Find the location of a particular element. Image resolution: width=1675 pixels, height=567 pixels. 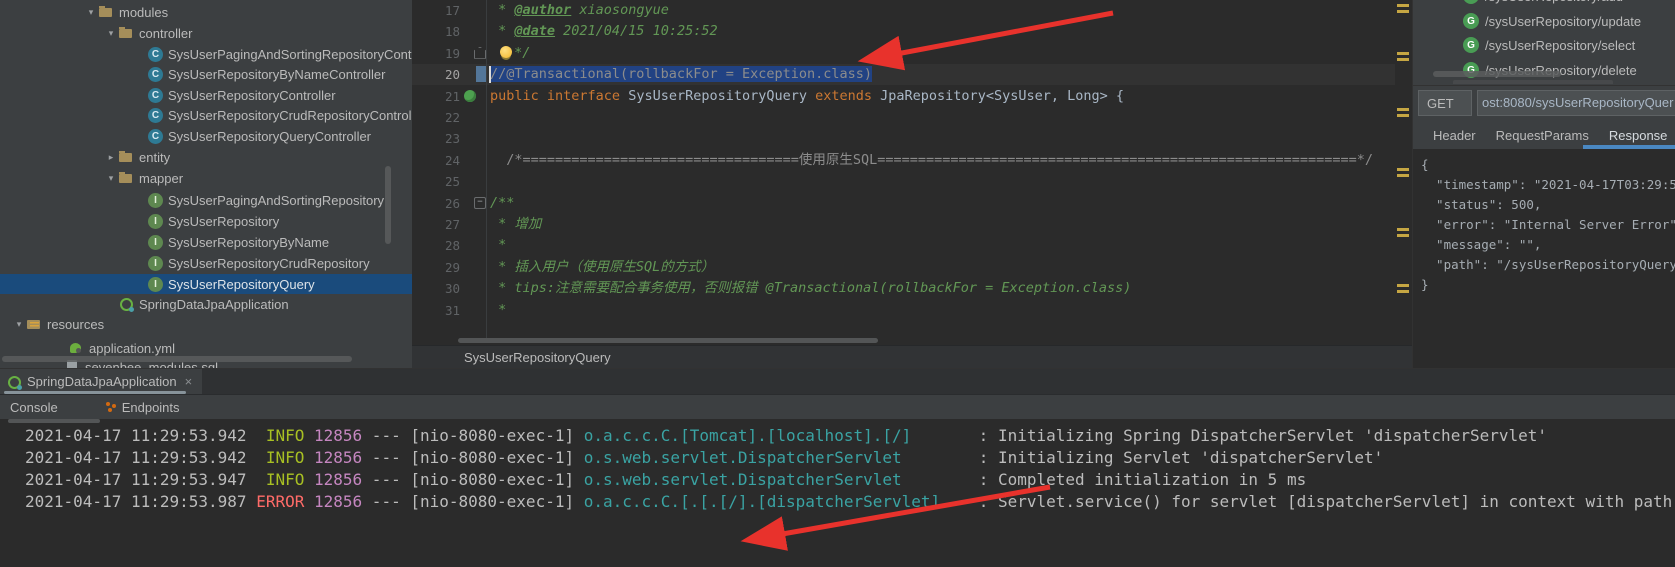

endpoint-list-scrollbar is located at coordinates (1497, 74).